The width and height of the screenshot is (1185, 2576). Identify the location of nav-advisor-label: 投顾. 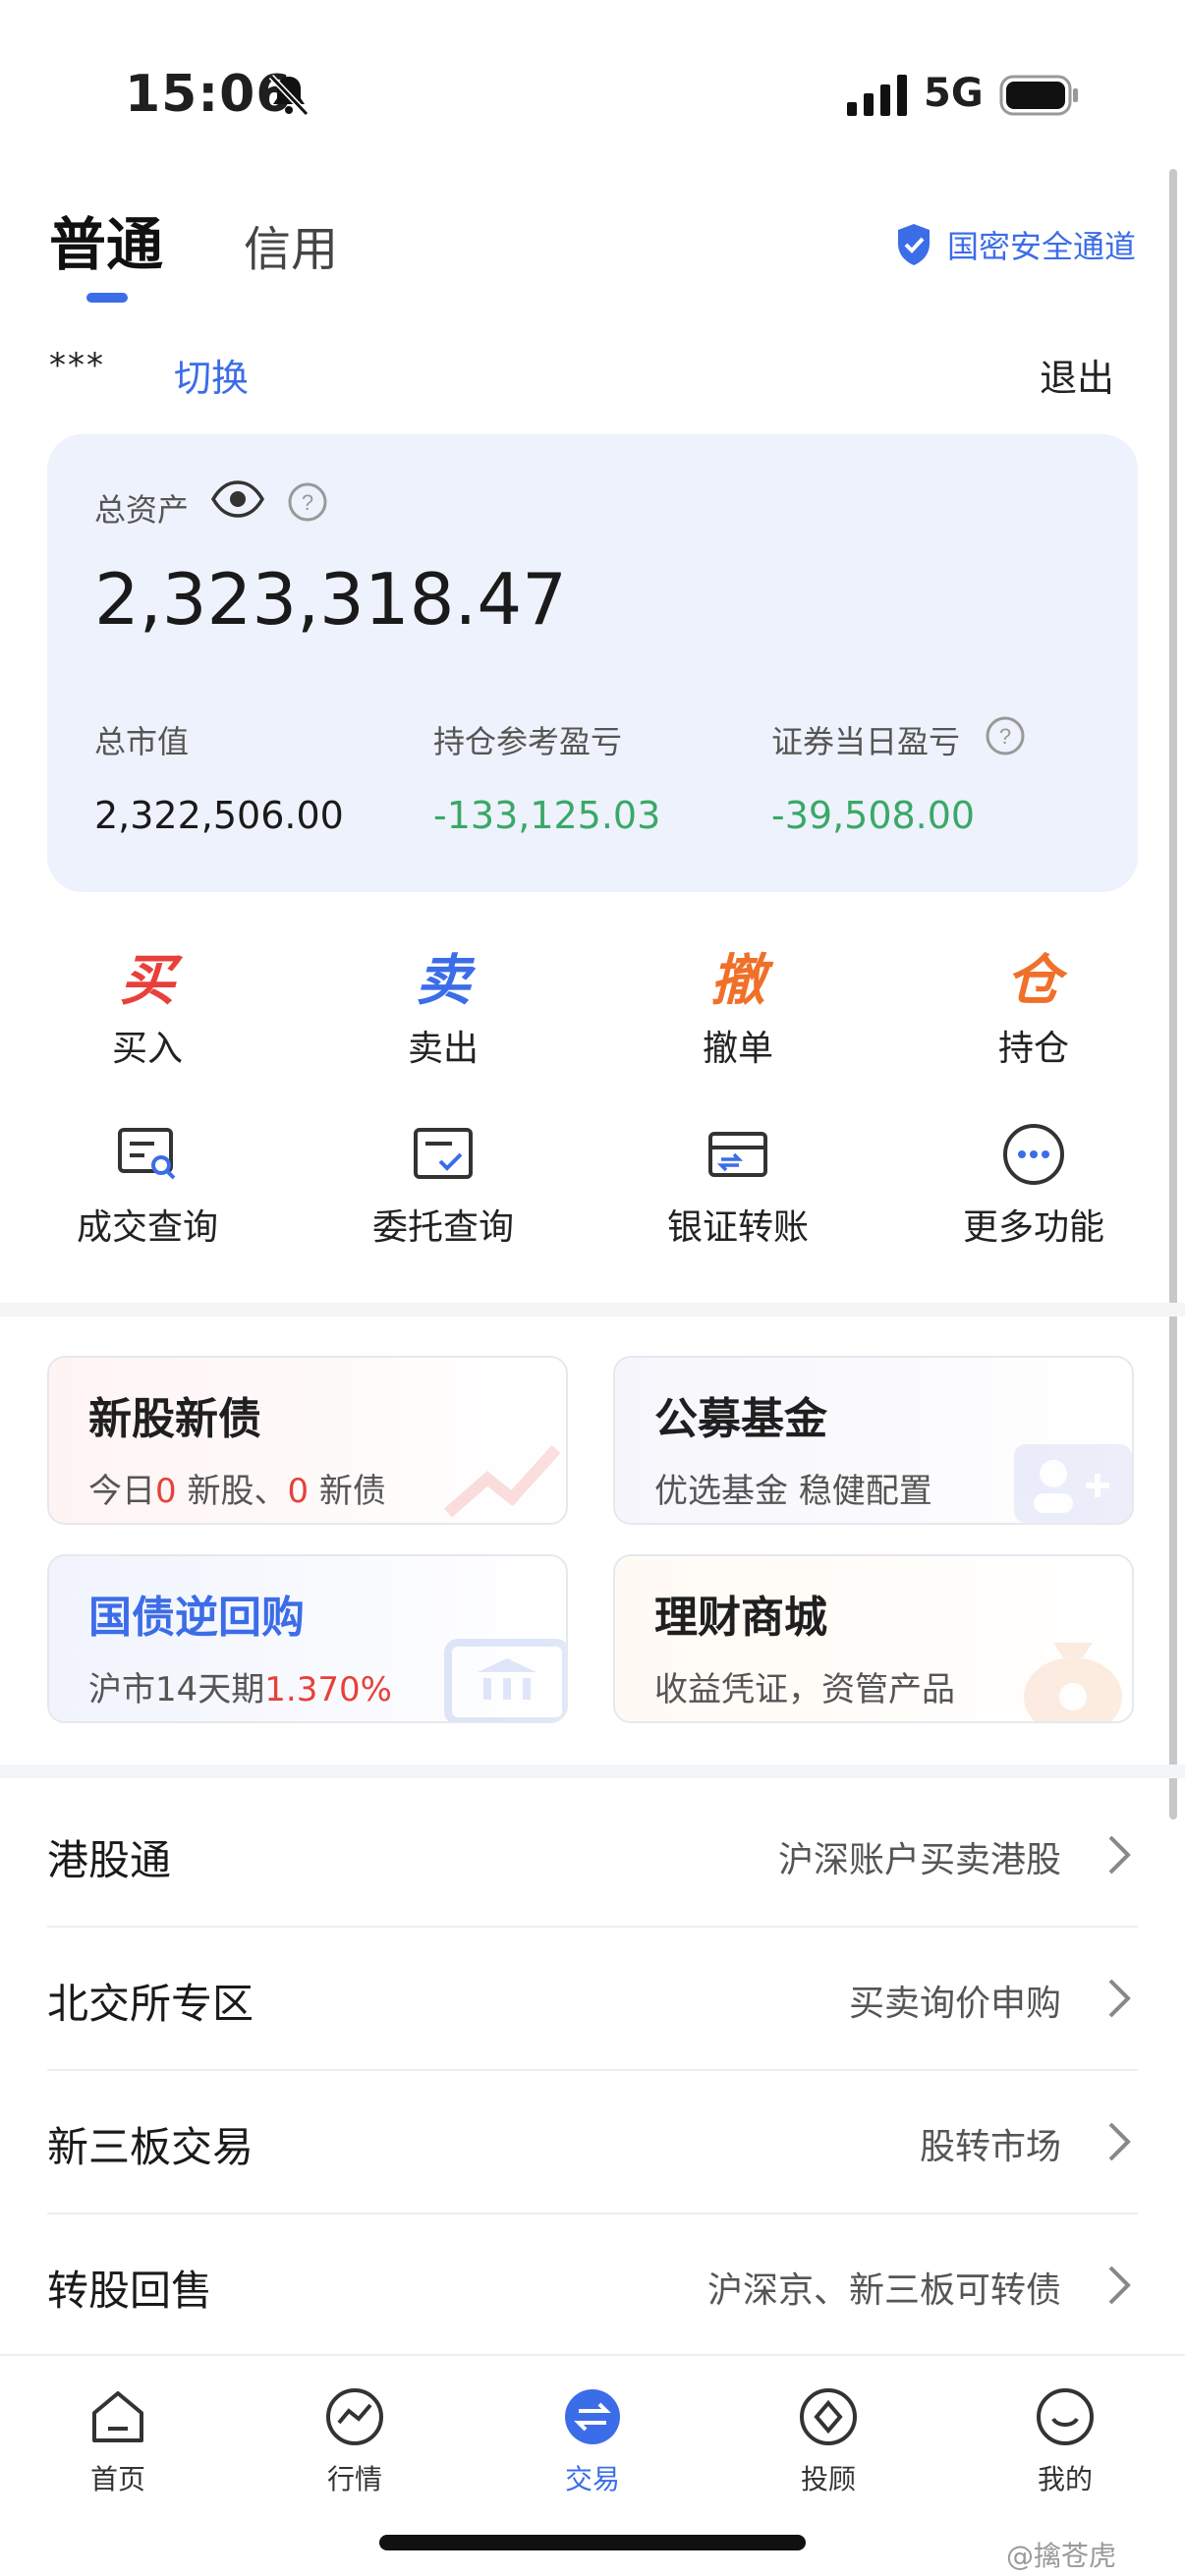
(828, 2479).